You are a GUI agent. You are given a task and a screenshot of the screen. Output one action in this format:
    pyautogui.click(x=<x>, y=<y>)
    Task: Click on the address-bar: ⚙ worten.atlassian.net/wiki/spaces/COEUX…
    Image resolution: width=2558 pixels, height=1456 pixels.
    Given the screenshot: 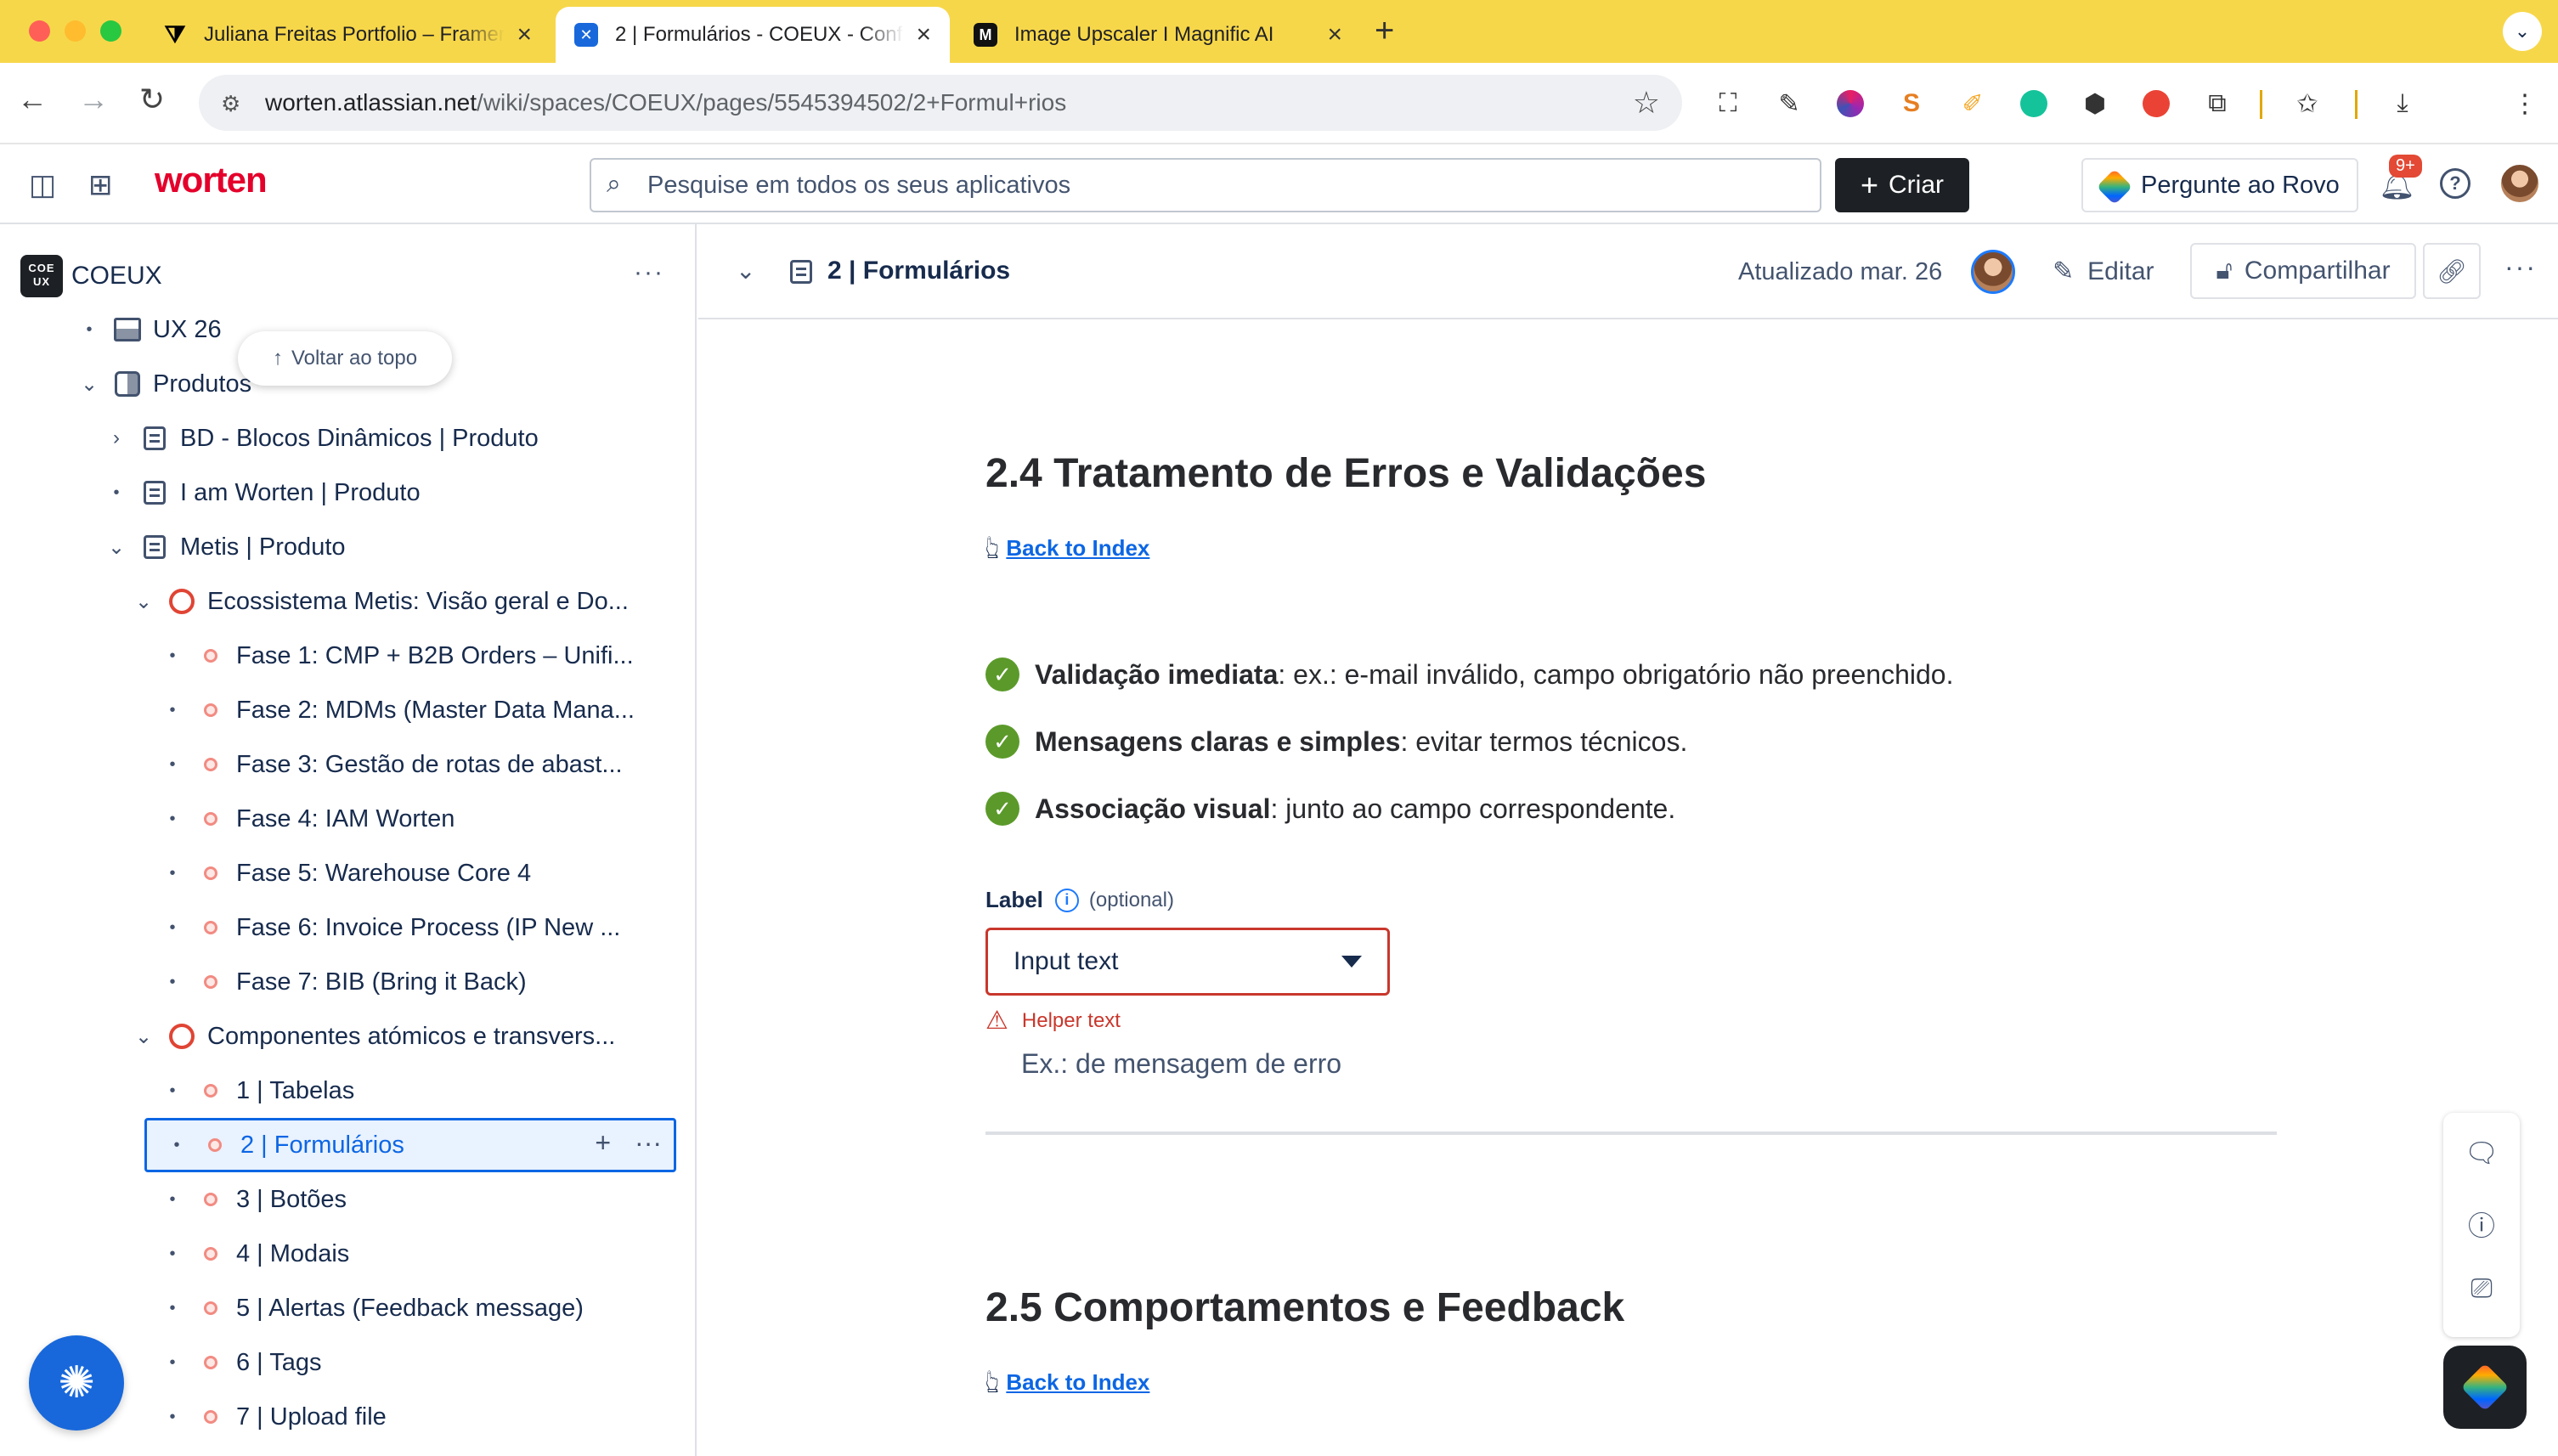 What is the action you would take?
    pyautogui.click(x=940, y=103)
    